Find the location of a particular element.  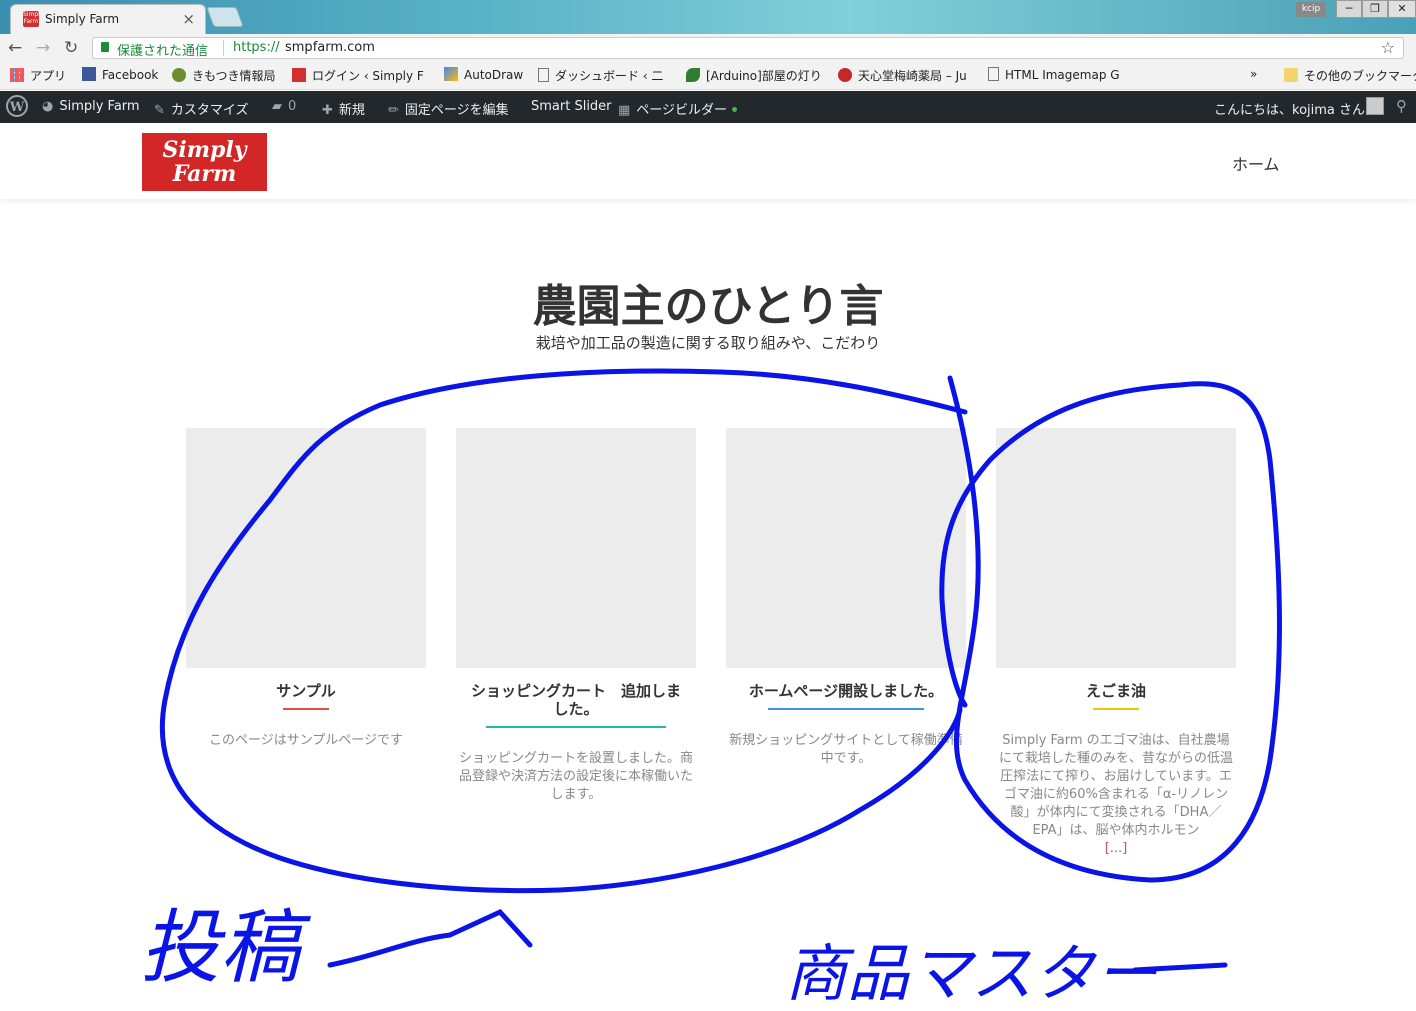

card-title: ホームページ開設しました。 is located at coordinates (846, 691).